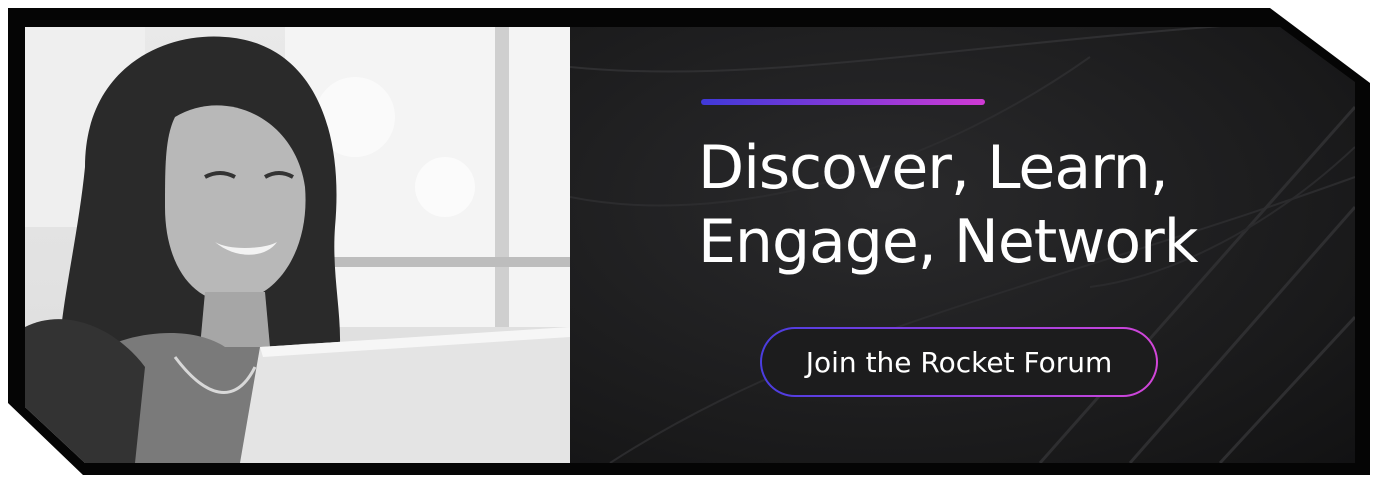 Image resolution: width=1378 pixels, height=483 pixels. I want to click on join-forum-button-label: Join the Rocket Forum, so click(959, 362).